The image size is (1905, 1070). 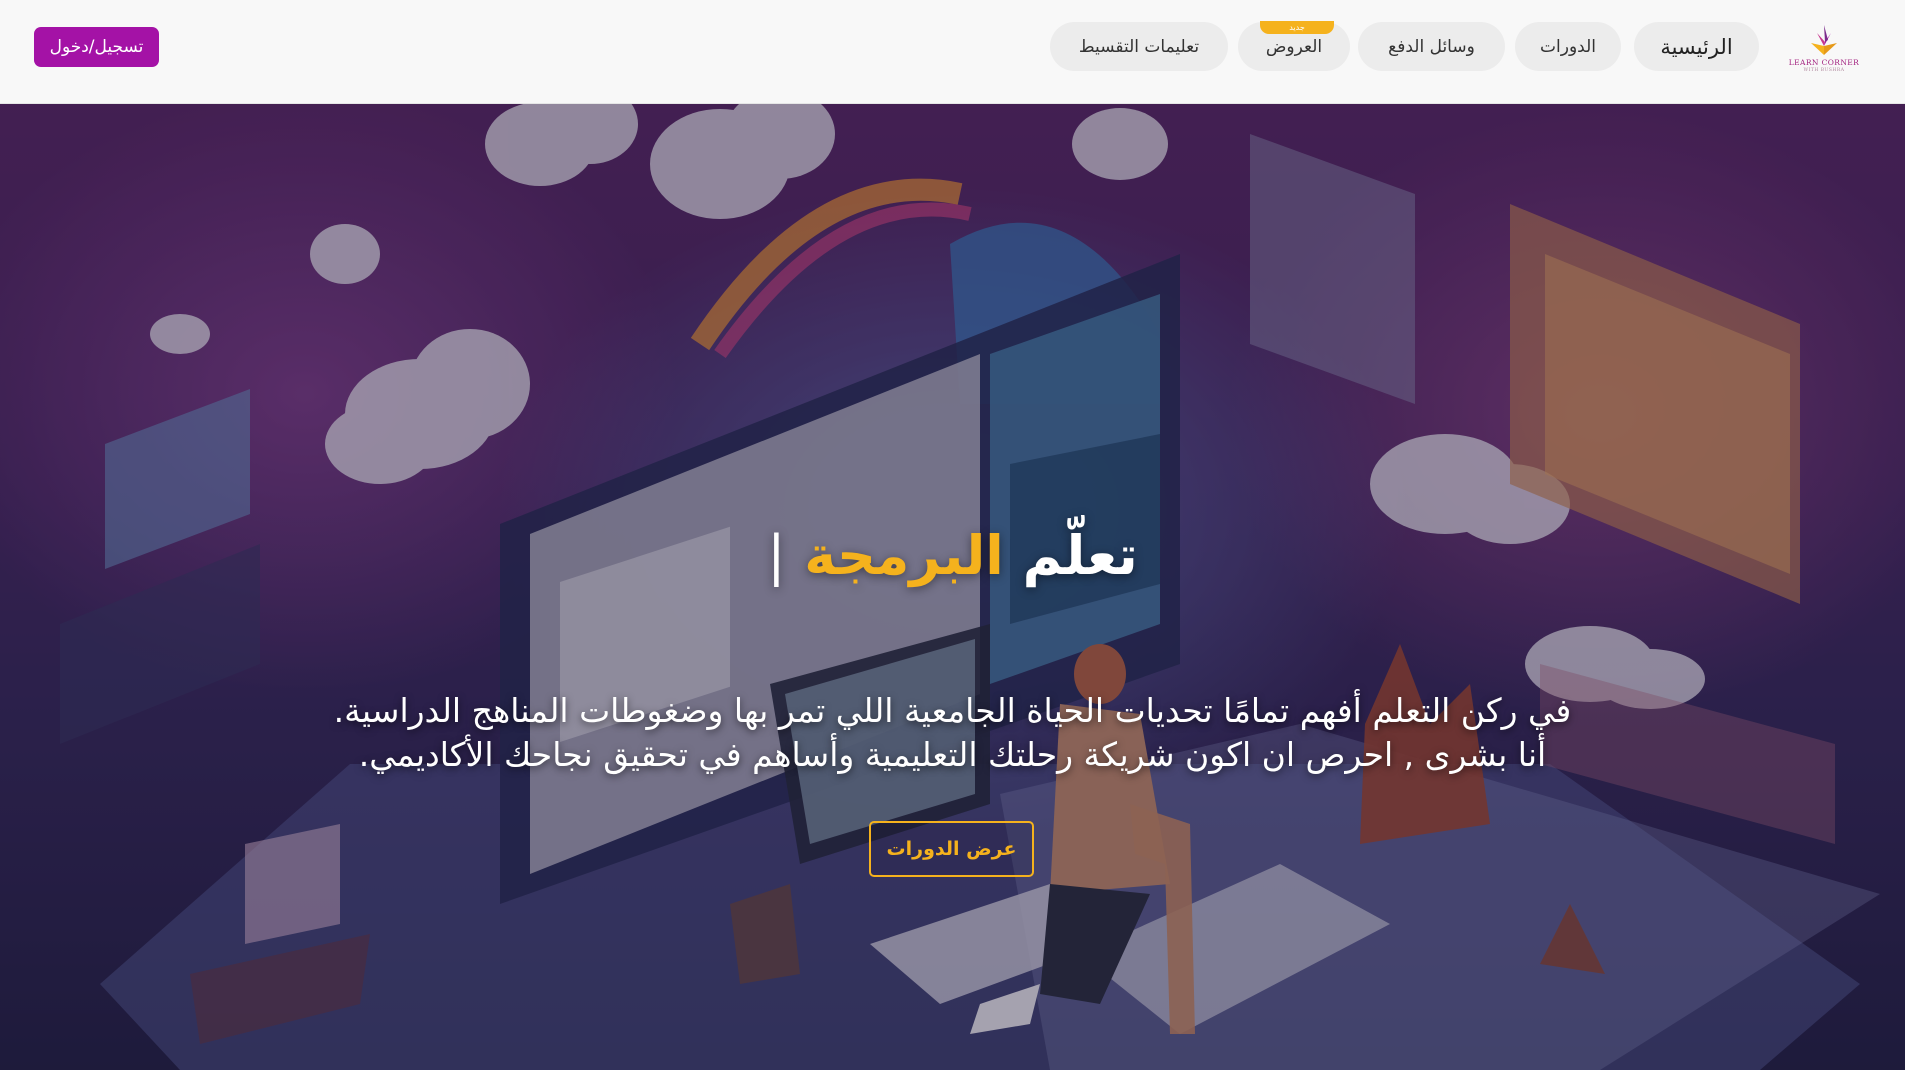 I want to click on nav-item-label: الدورات, so click(x=1568, y=46).